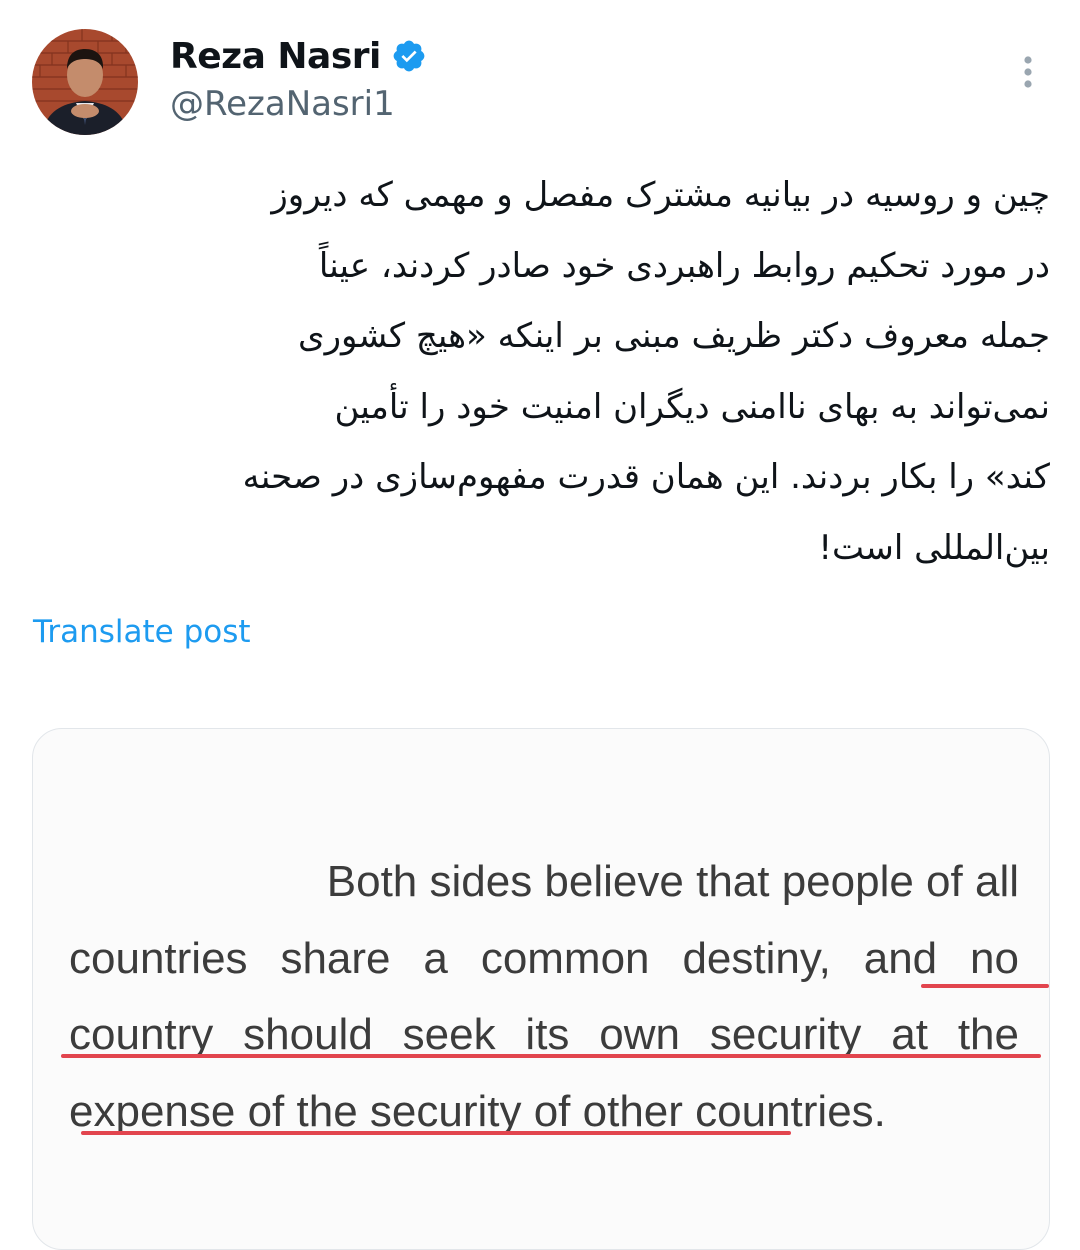 This screenshot has height=1250, width=1080. I want to click on tweet-header: Reza Nasri @RezaNasri1, so click(540, 75).